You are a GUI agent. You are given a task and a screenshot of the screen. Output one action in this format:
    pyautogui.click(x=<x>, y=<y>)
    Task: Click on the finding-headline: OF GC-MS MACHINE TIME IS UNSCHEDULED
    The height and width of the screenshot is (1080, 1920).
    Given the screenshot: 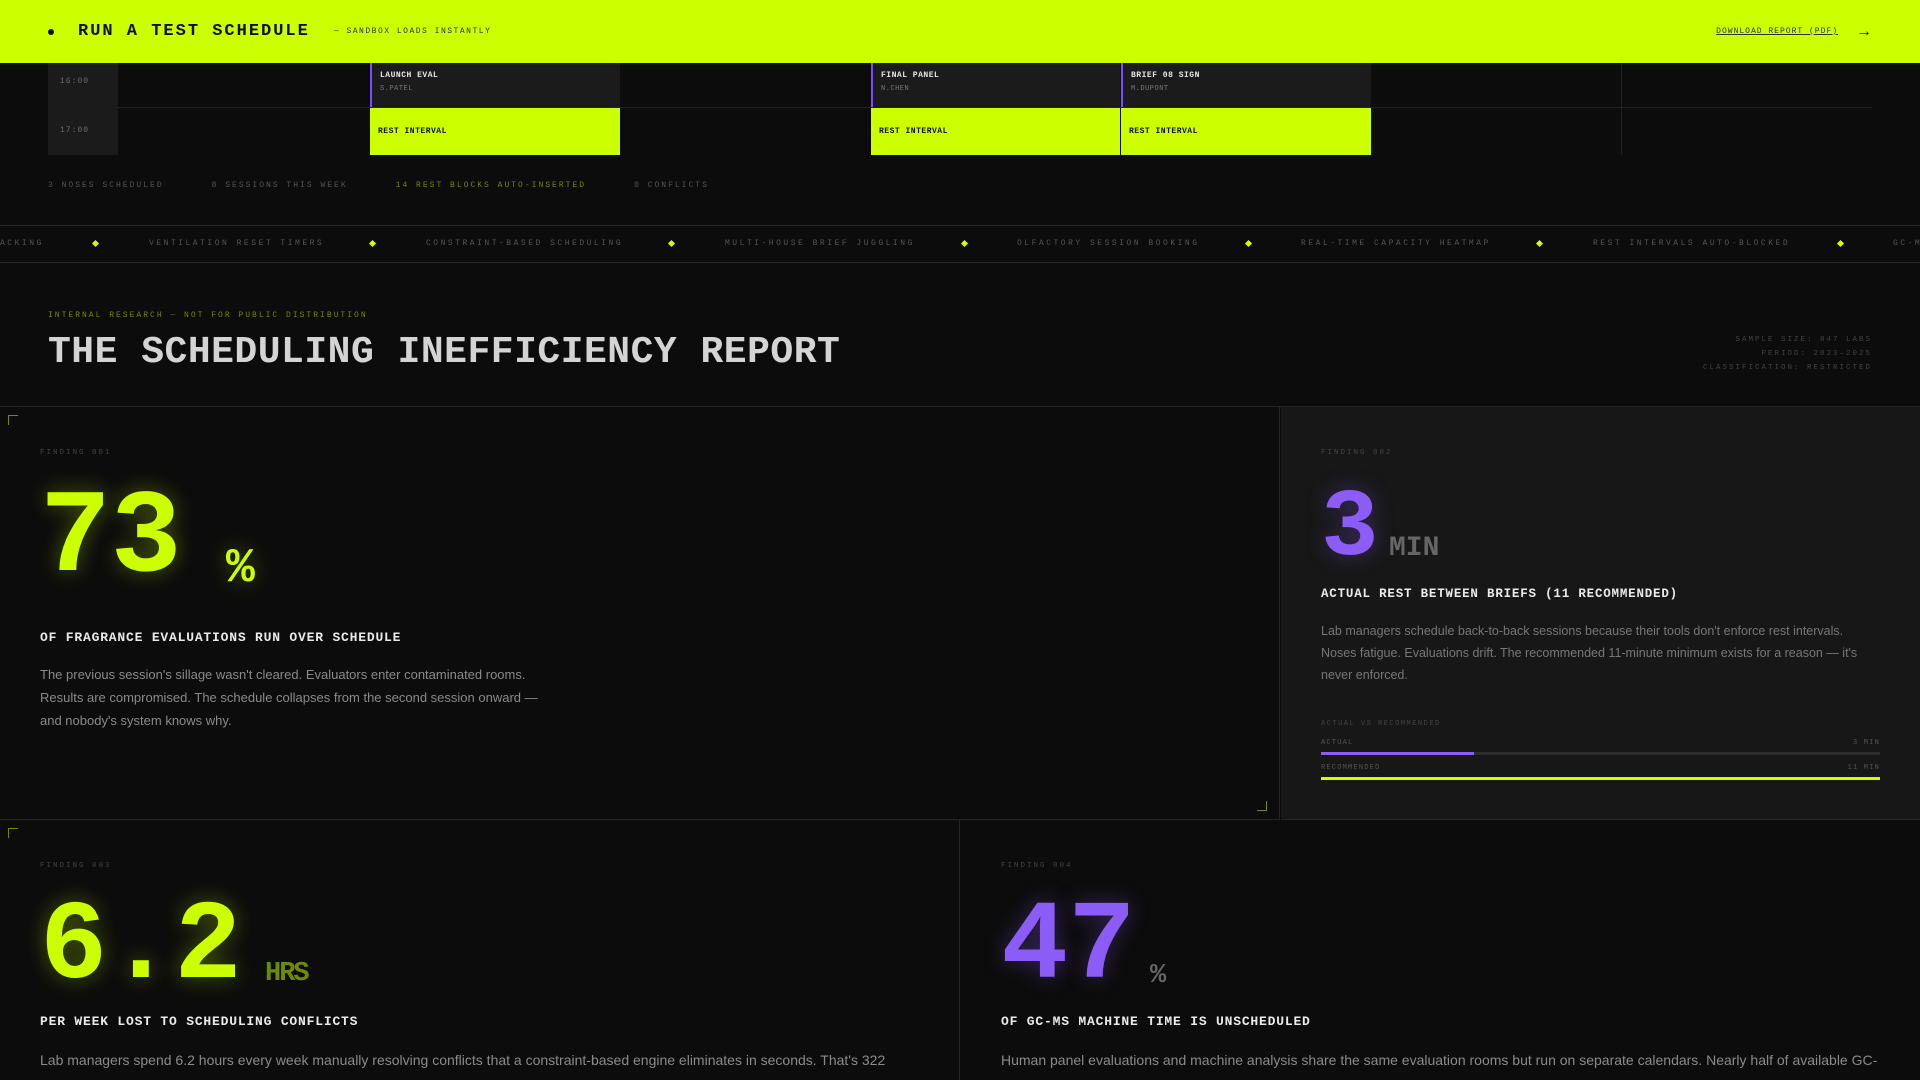 What is the action you would take?
    pyautogui.click(x=1156, y=1021)
    